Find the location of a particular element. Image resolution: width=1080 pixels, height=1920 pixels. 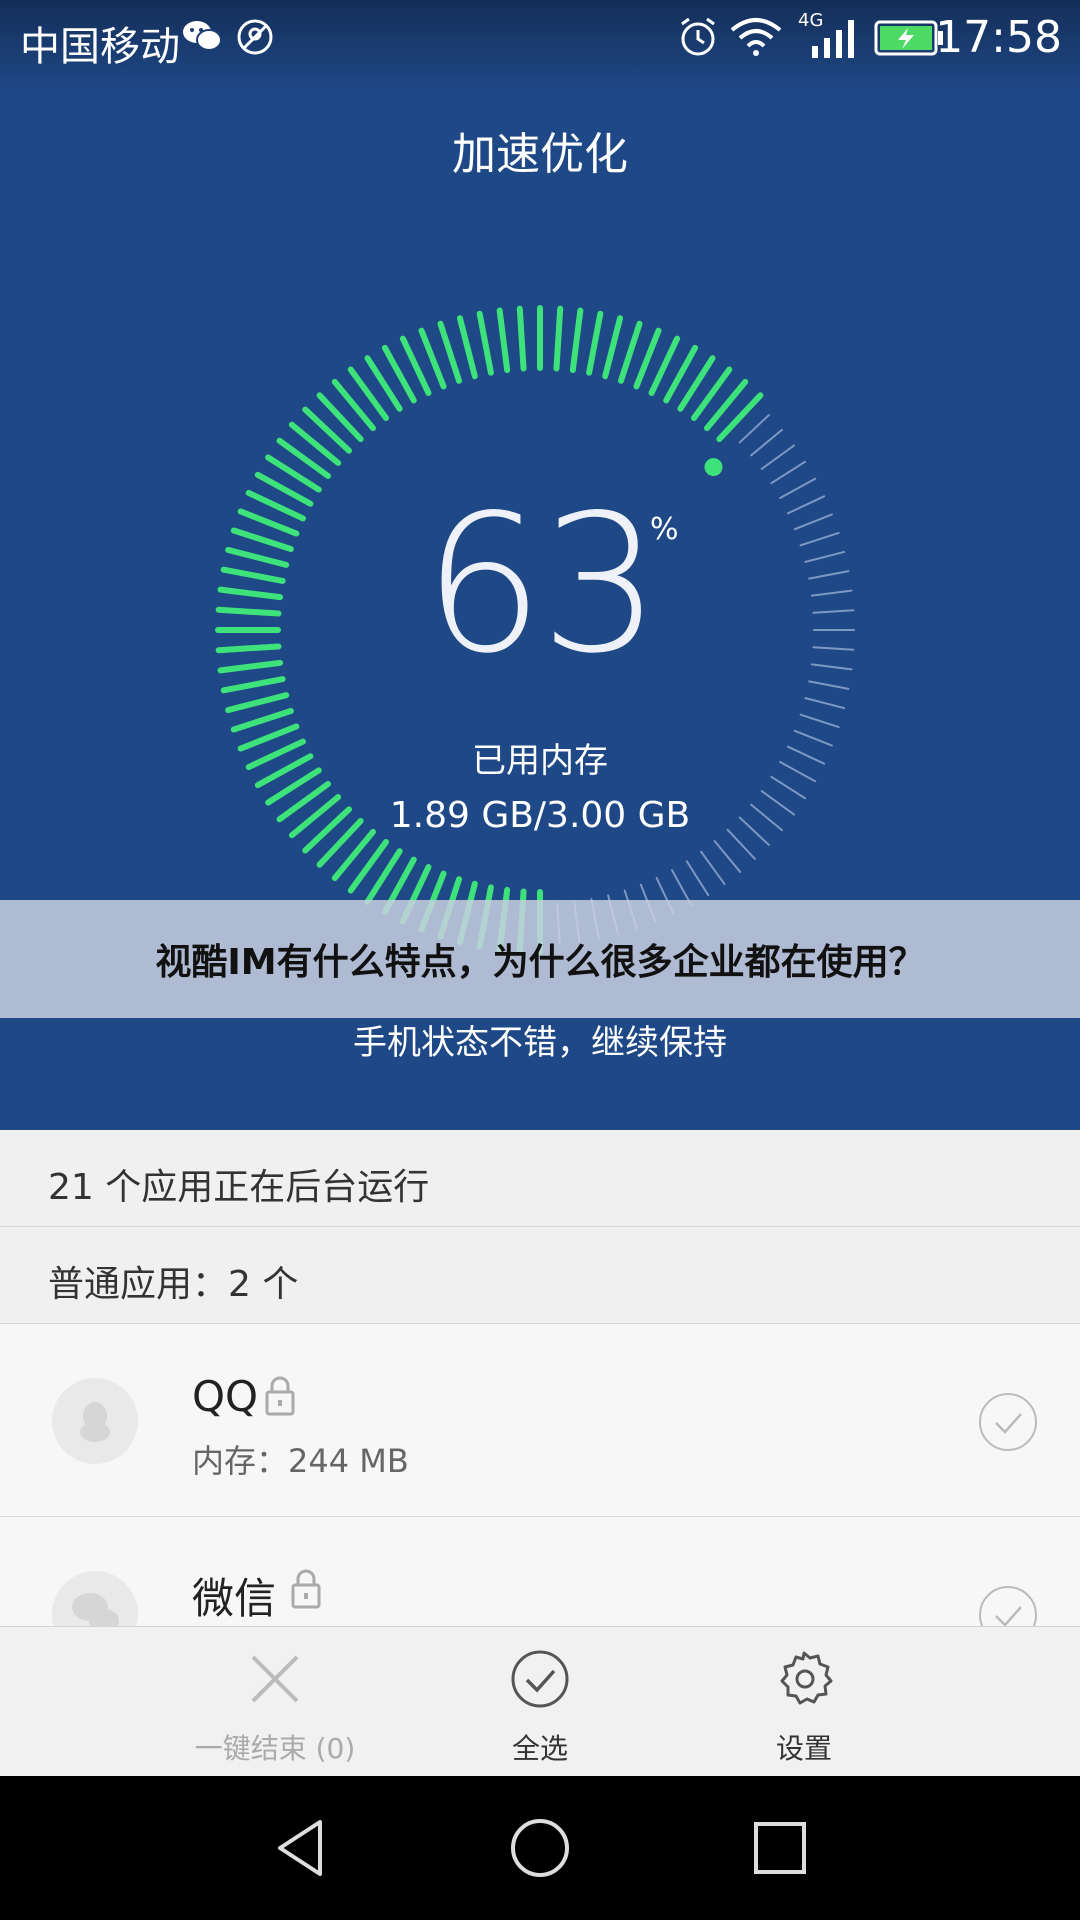

settings-label: 设置 is located at coordinates (803, 1748).